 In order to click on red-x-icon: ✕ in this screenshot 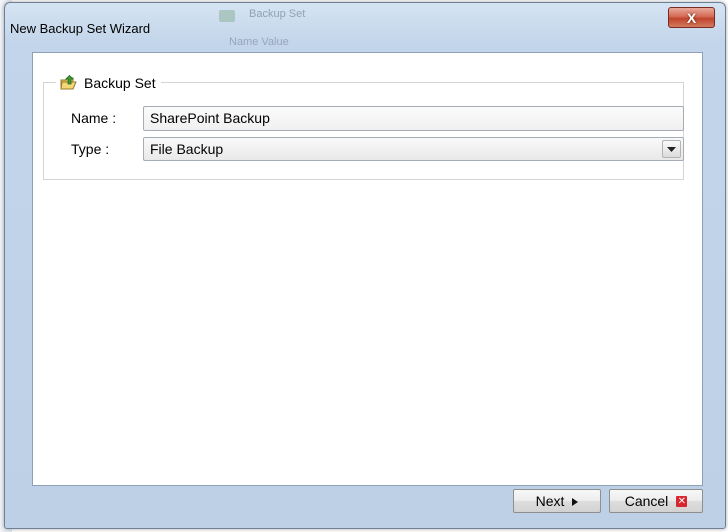, I will do `click(682, 501)`.